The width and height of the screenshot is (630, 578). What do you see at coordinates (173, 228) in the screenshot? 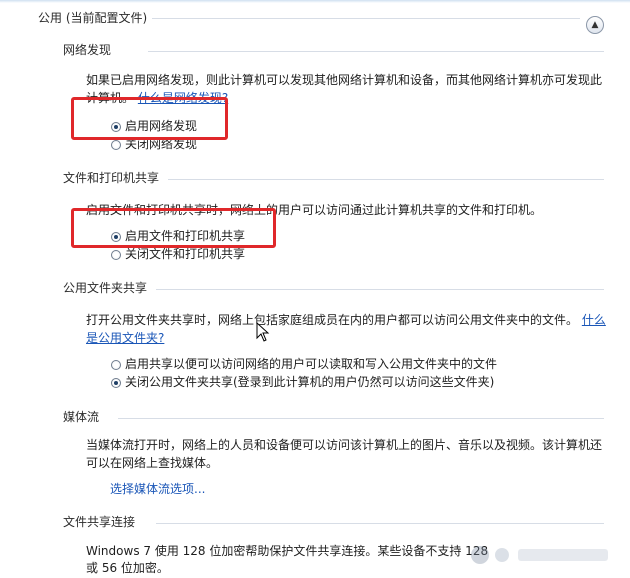
I see `highlight-box-file-printer-sharing` at bounding box center [173, 228].